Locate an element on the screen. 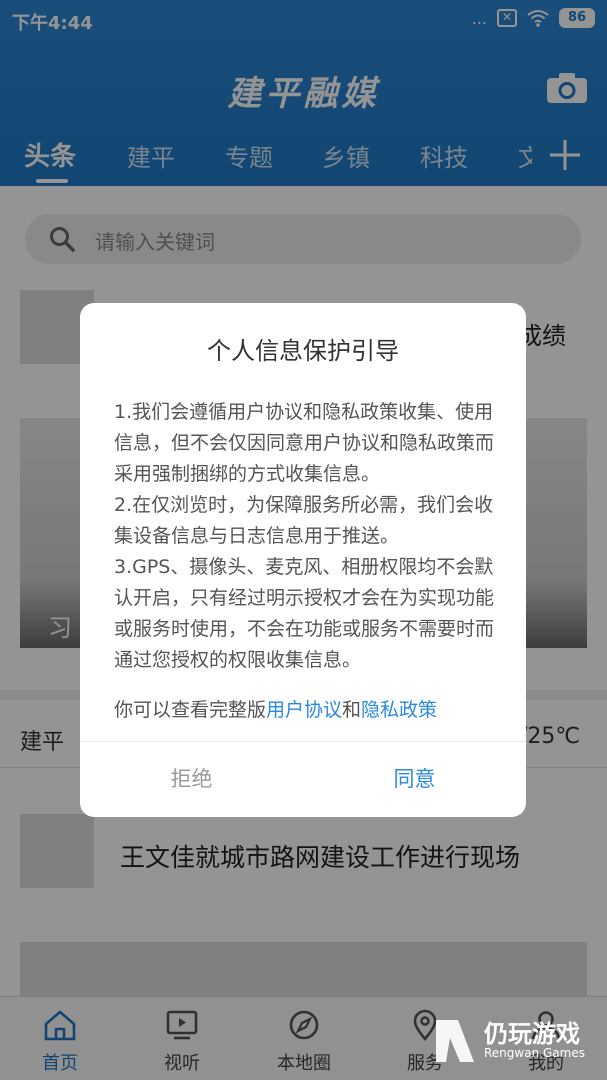 This screenshot has width=607, height=1080. watermark-title: 仍玩游戏 is located at coordinates (532, 1034).